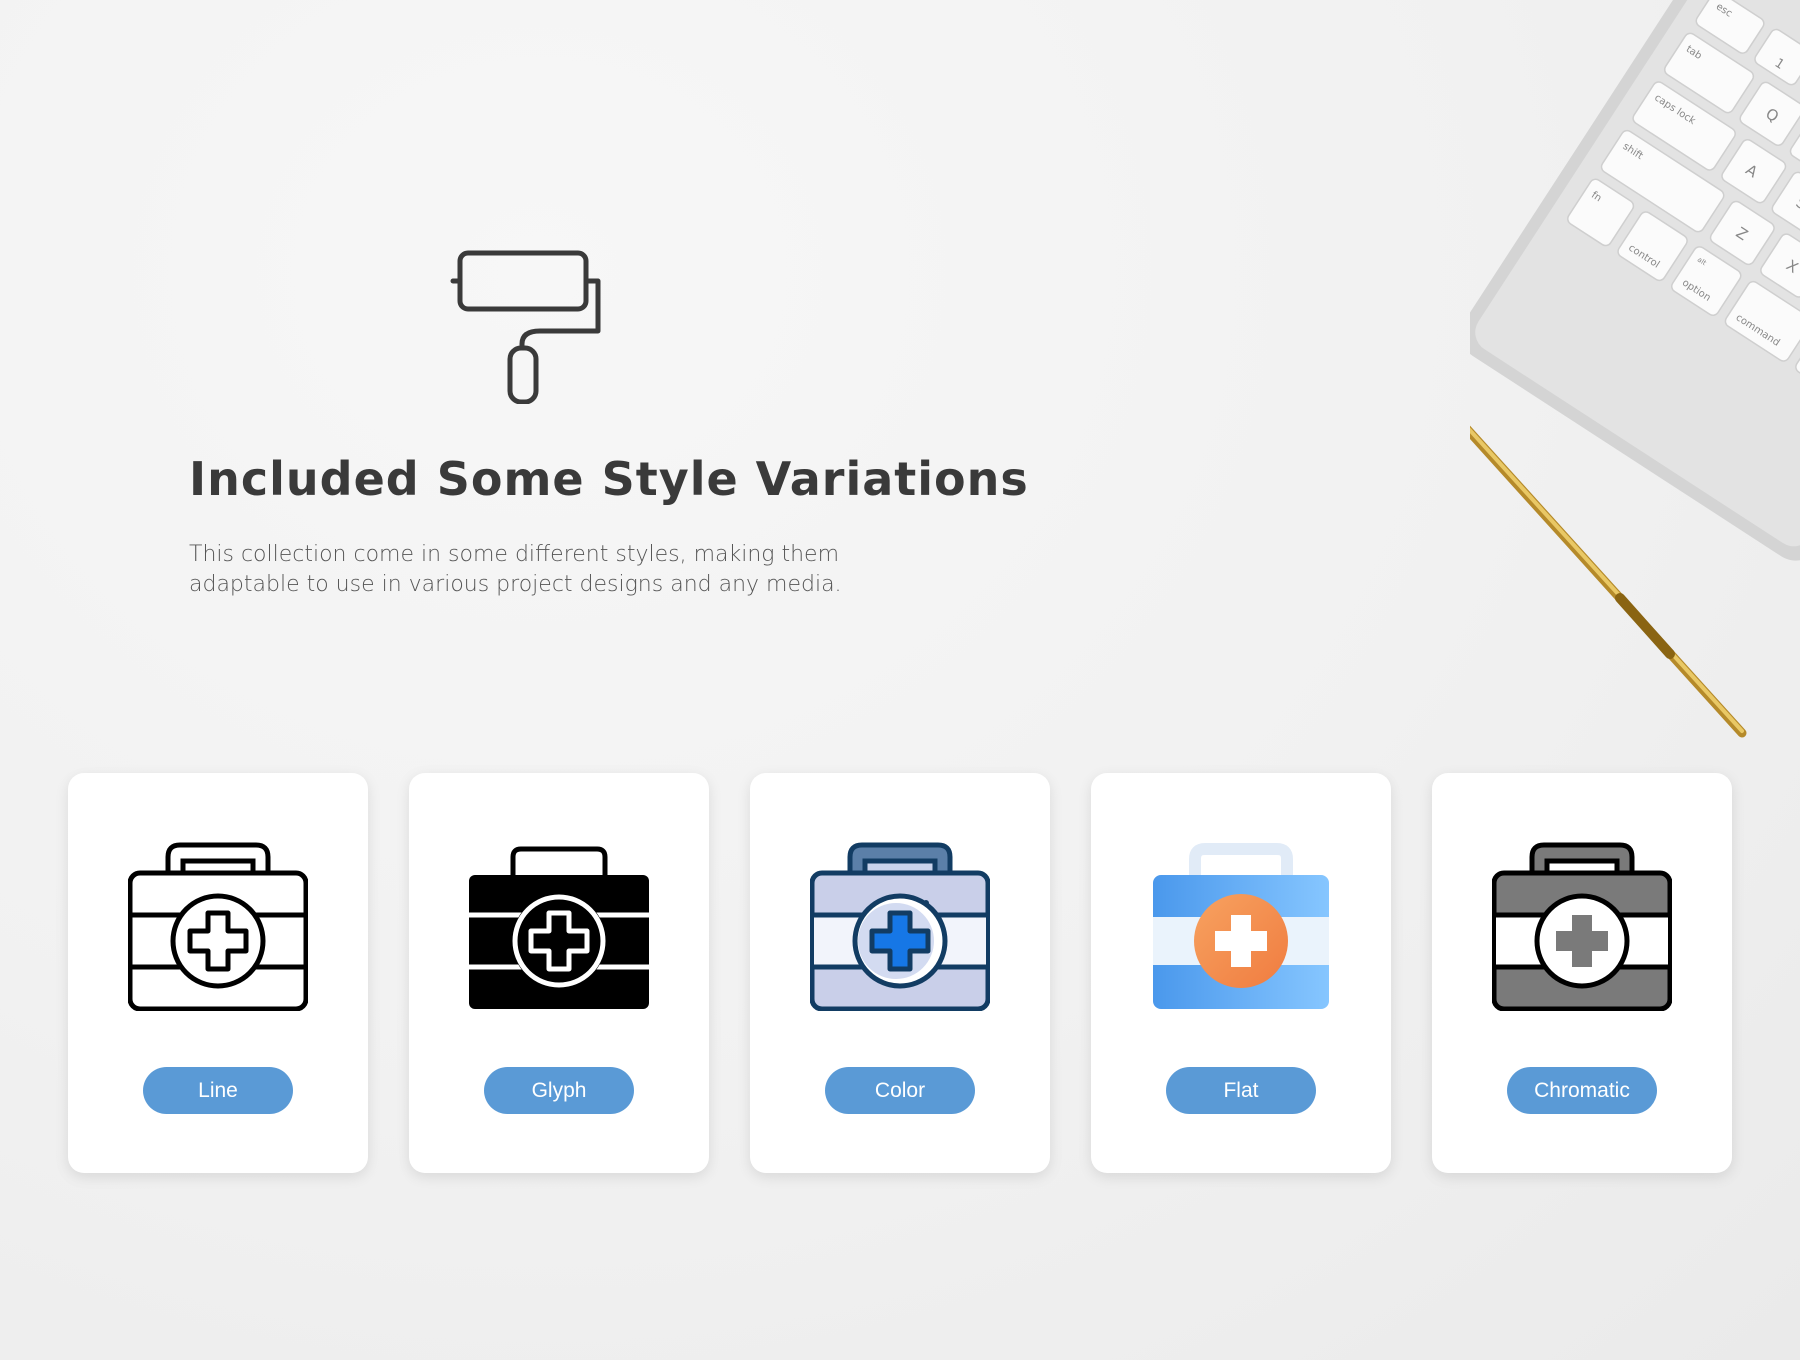  Describe the element at coordinates (525, 327) in the screenshot. I see `paint-roller-icon` at that location.